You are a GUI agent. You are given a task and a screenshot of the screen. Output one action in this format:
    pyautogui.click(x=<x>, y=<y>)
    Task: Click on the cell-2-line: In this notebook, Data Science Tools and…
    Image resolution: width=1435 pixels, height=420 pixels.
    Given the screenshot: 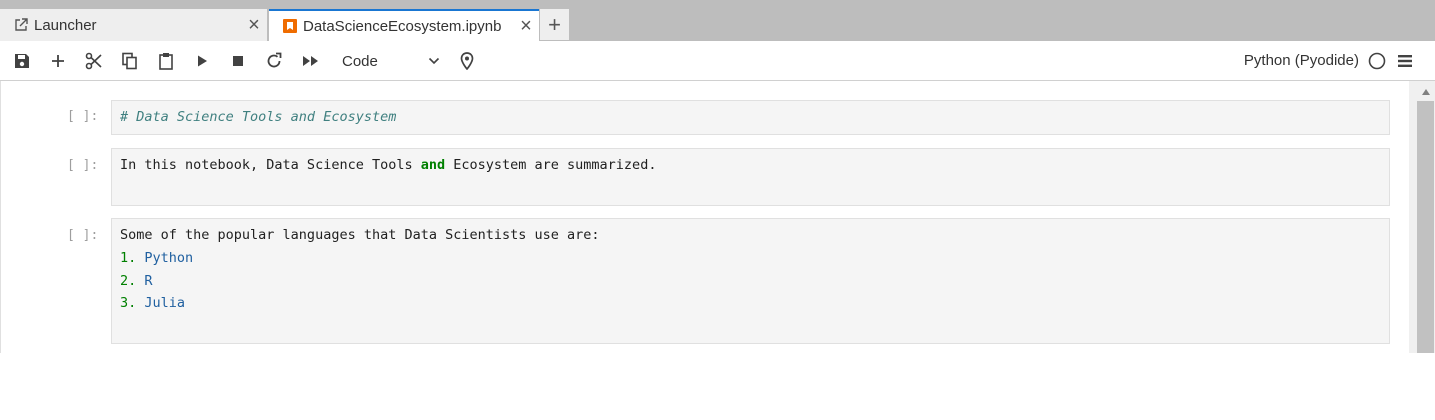 What is the action you would take?
    pyautogui.click(x=388, y=165)
    